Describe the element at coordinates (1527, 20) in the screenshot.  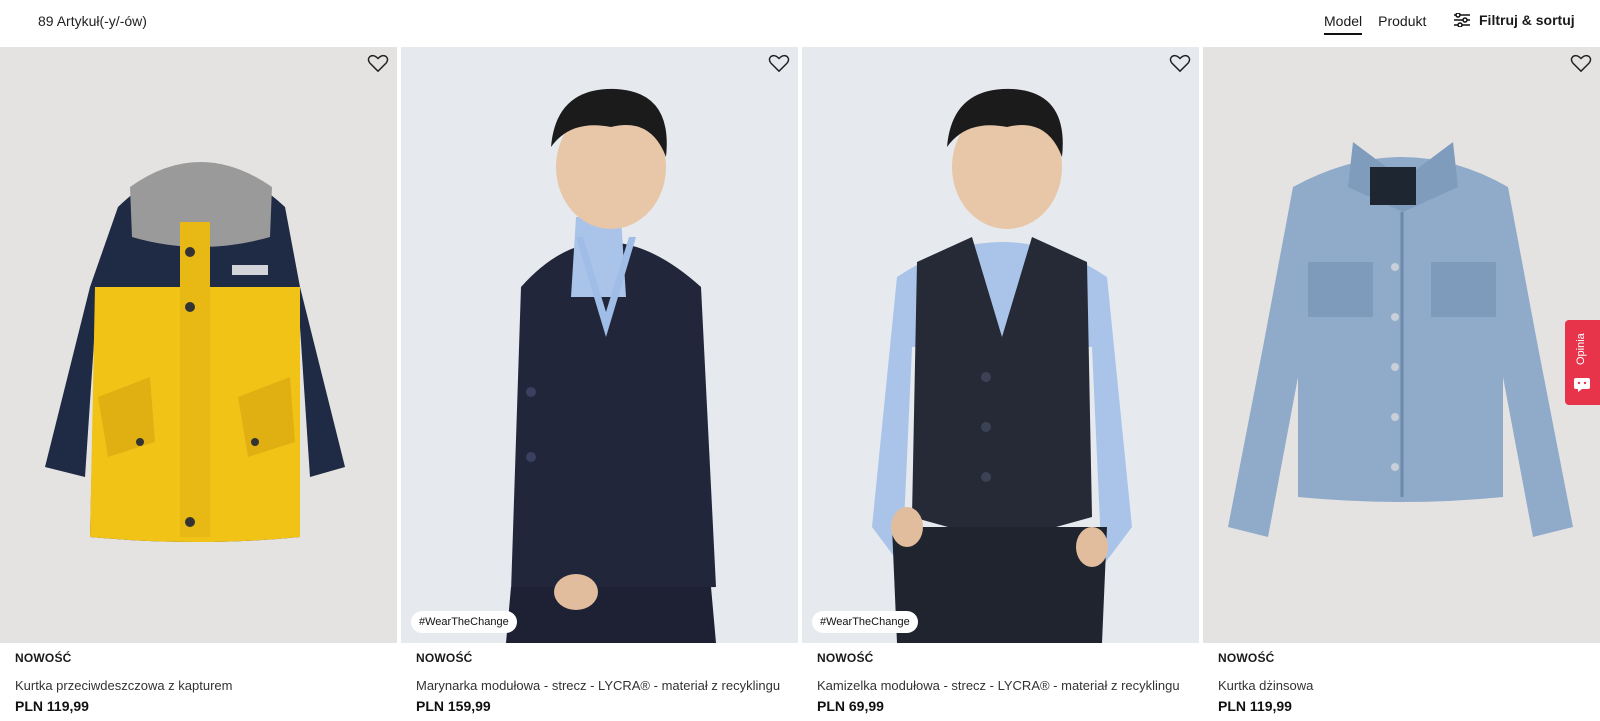
I see `filter-sort-label: Filtruj & sortuj` at that location.